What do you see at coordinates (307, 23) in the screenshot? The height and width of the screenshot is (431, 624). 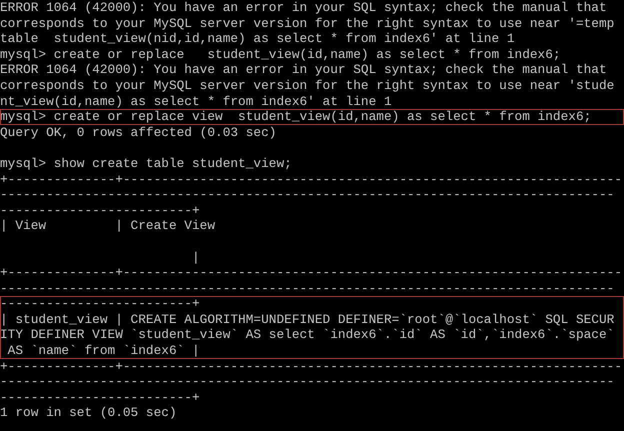 I see `terminal-line: corresponds to your MySQL server version for the right syntax to use near '=temp` at bounding box center [307, 23].